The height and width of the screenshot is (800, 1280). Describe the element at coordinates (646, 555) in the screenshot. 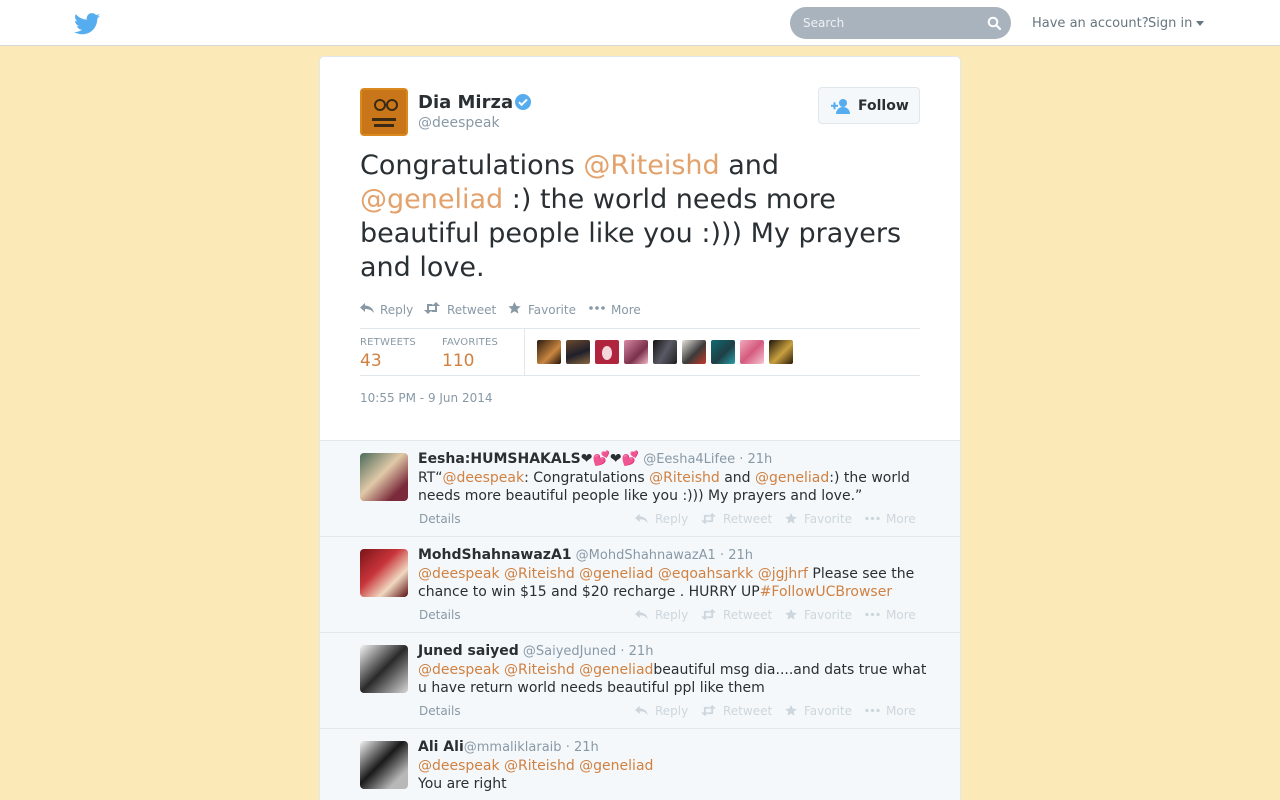

I see `reply-author-handle: @MohdShahnawazA1` at that location.